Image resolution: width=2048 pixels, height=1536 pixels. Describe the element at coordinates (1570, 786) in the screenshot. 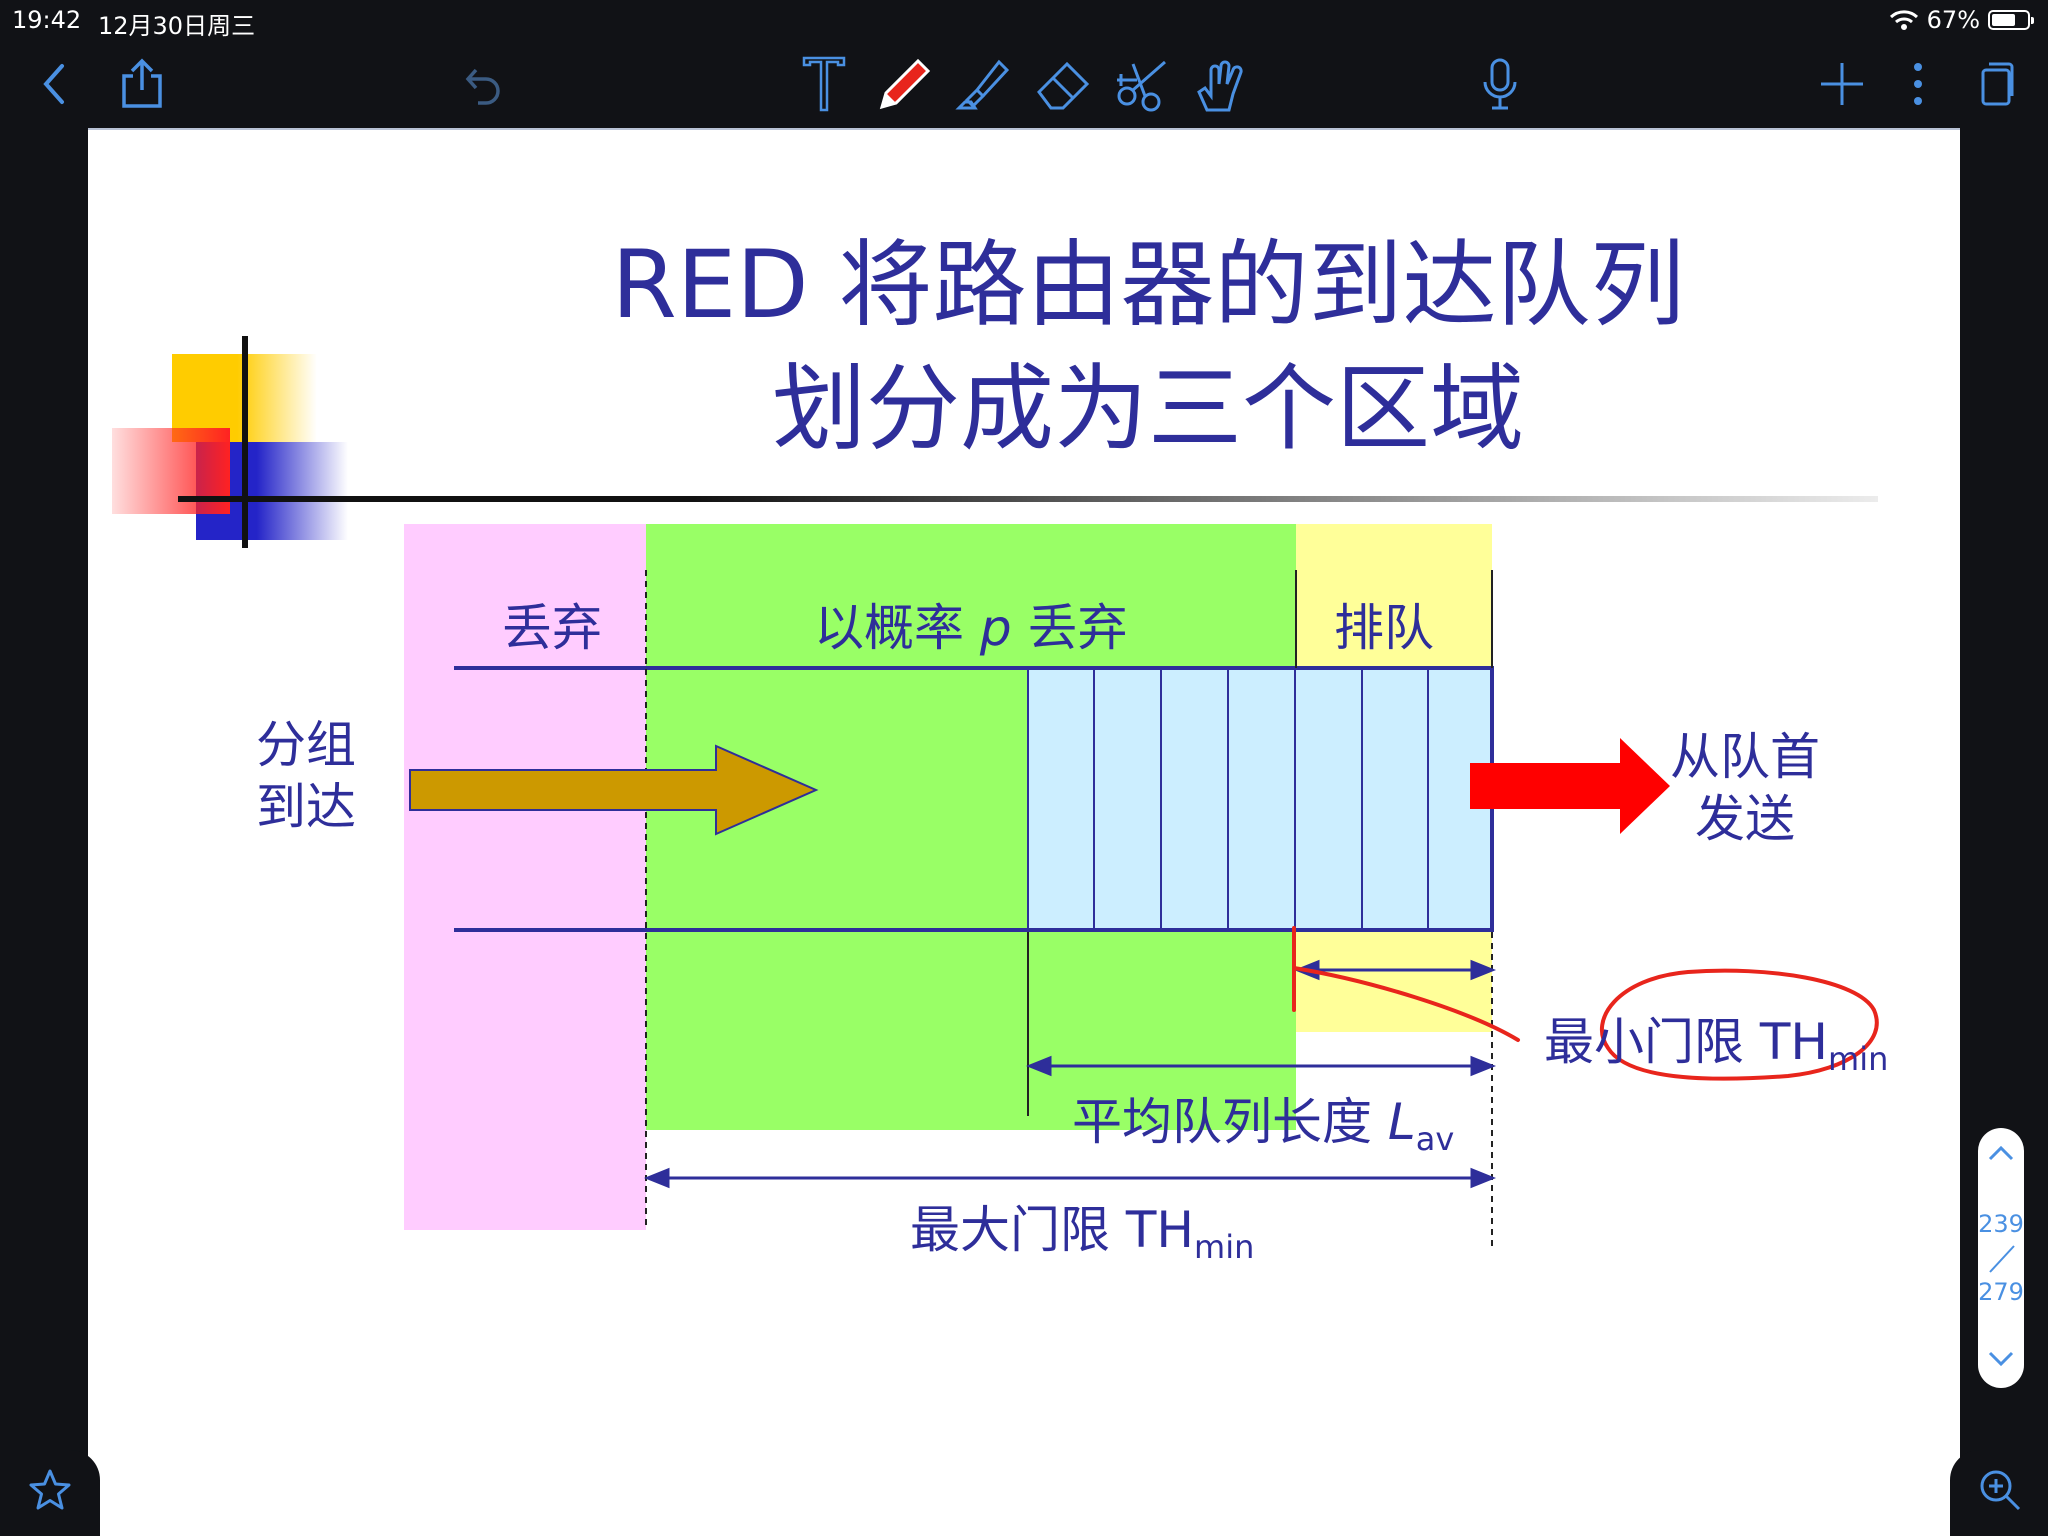

I see `departure-arrow` at that location.